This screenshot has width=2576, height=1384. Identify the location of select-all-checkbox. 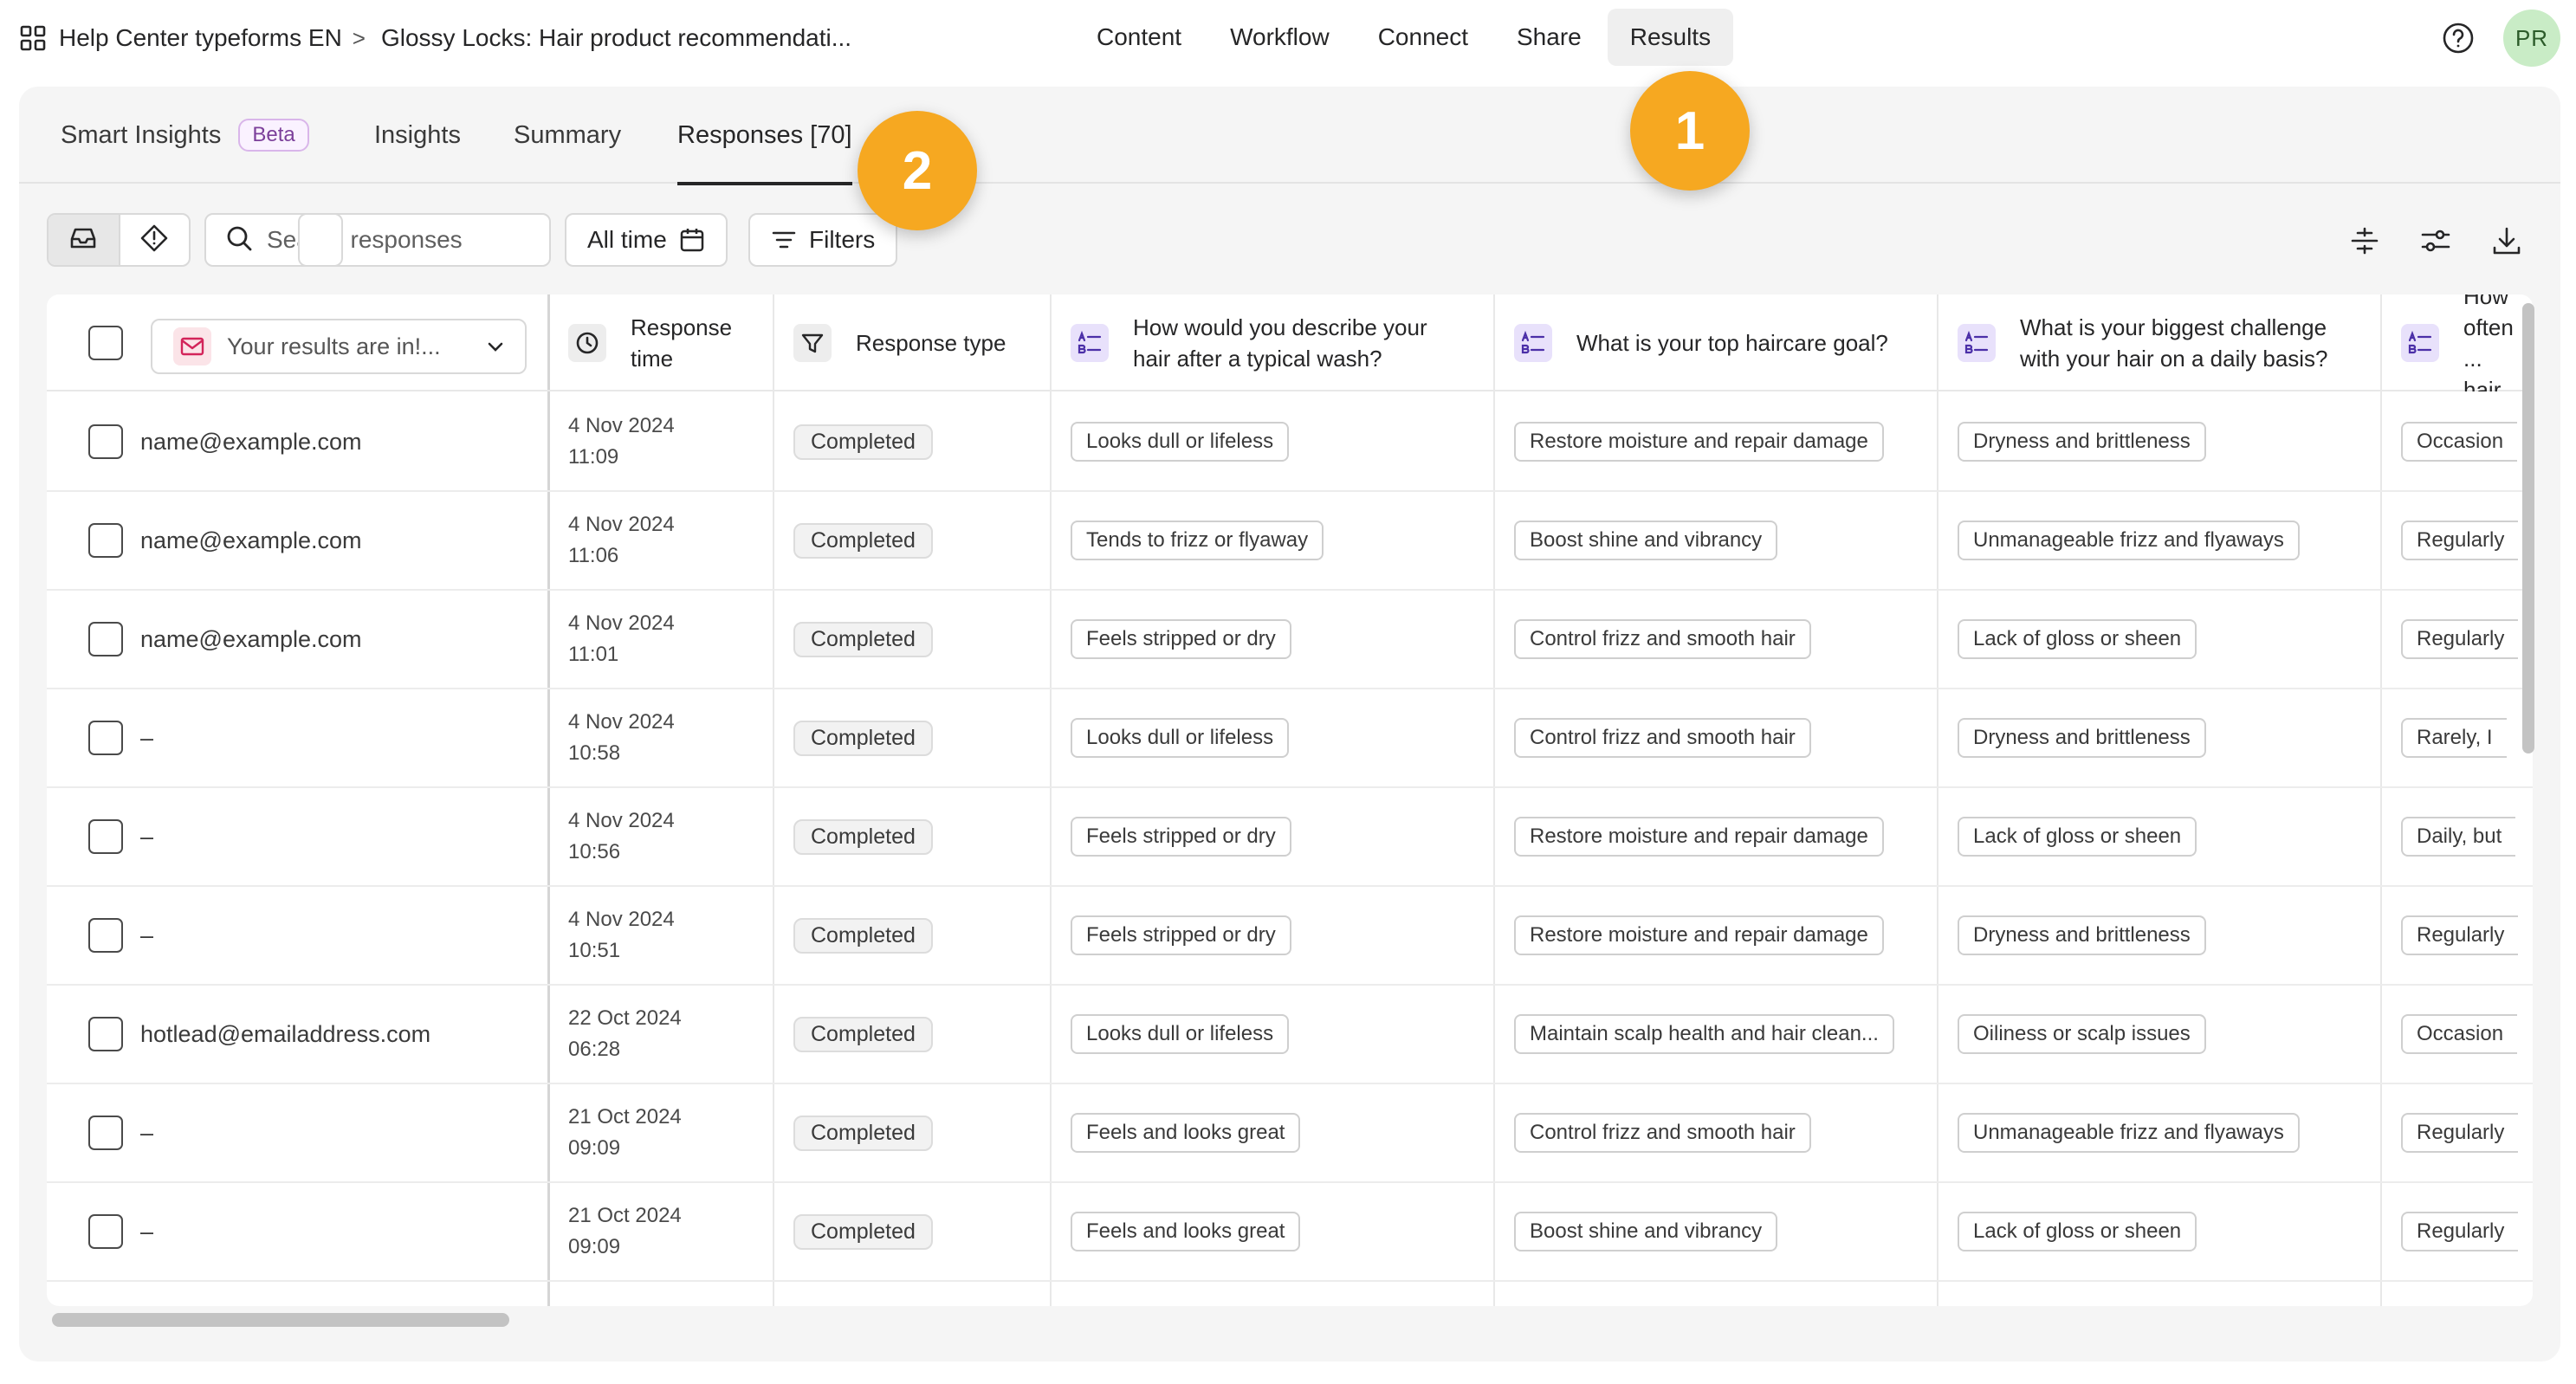
(105, 343).